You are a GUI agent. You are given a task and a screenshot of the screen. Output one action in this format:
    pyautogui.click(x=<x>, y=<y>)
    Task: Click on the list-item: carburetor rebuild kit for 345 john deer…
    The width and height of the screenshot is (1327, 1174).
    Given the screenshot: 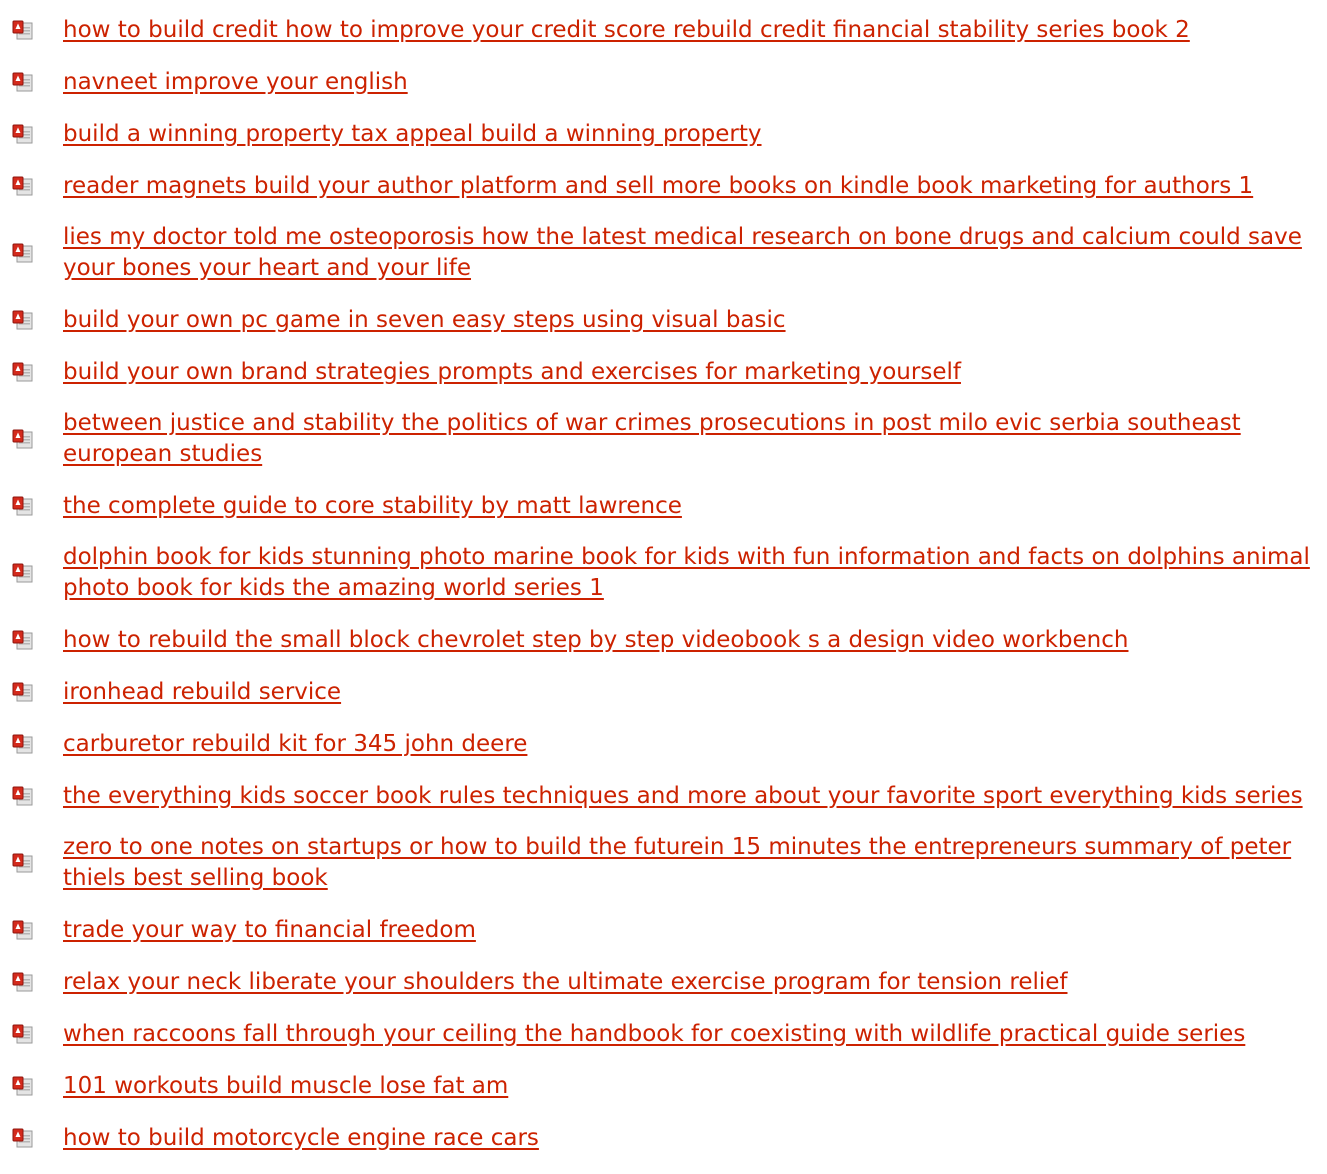 What is the action you would take?
    pyautogui.click(x=663, y=744)
    